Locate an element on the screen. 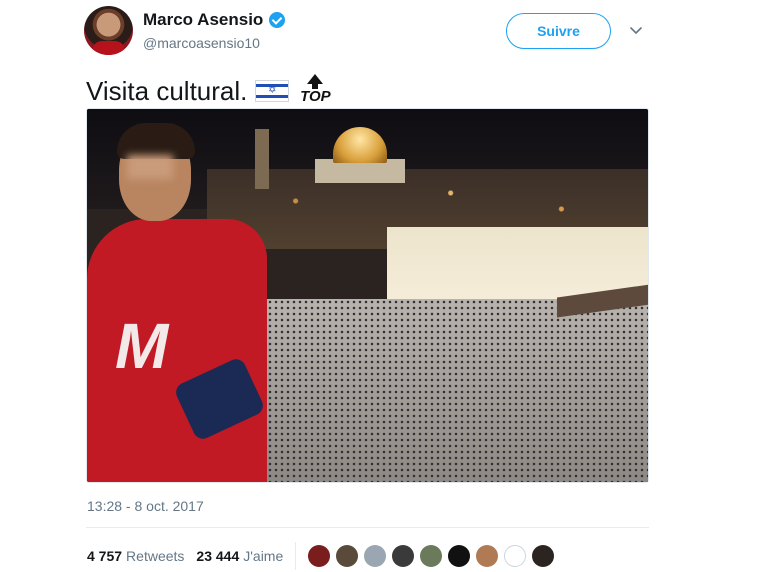  follow-button: Suivre is located at coordinates (558, 31).